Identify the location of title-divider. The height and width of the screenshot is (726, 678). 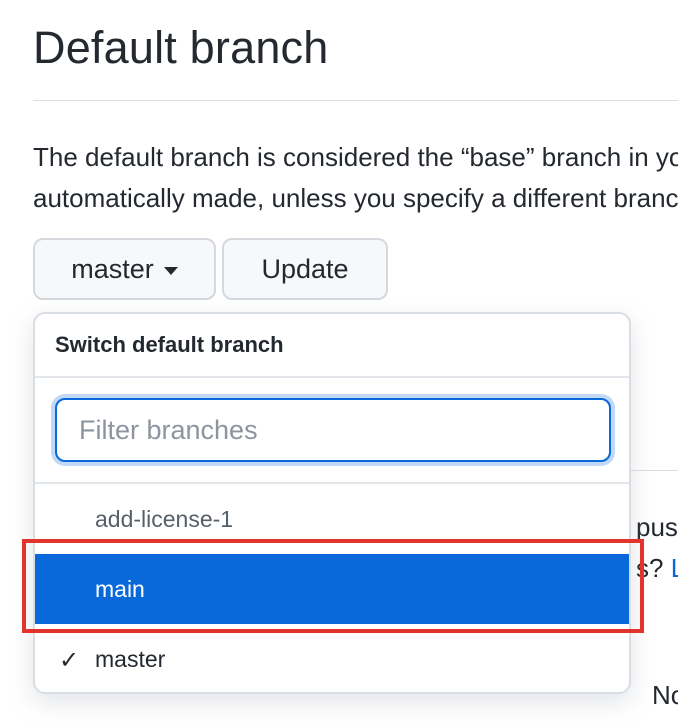
(355, 100).